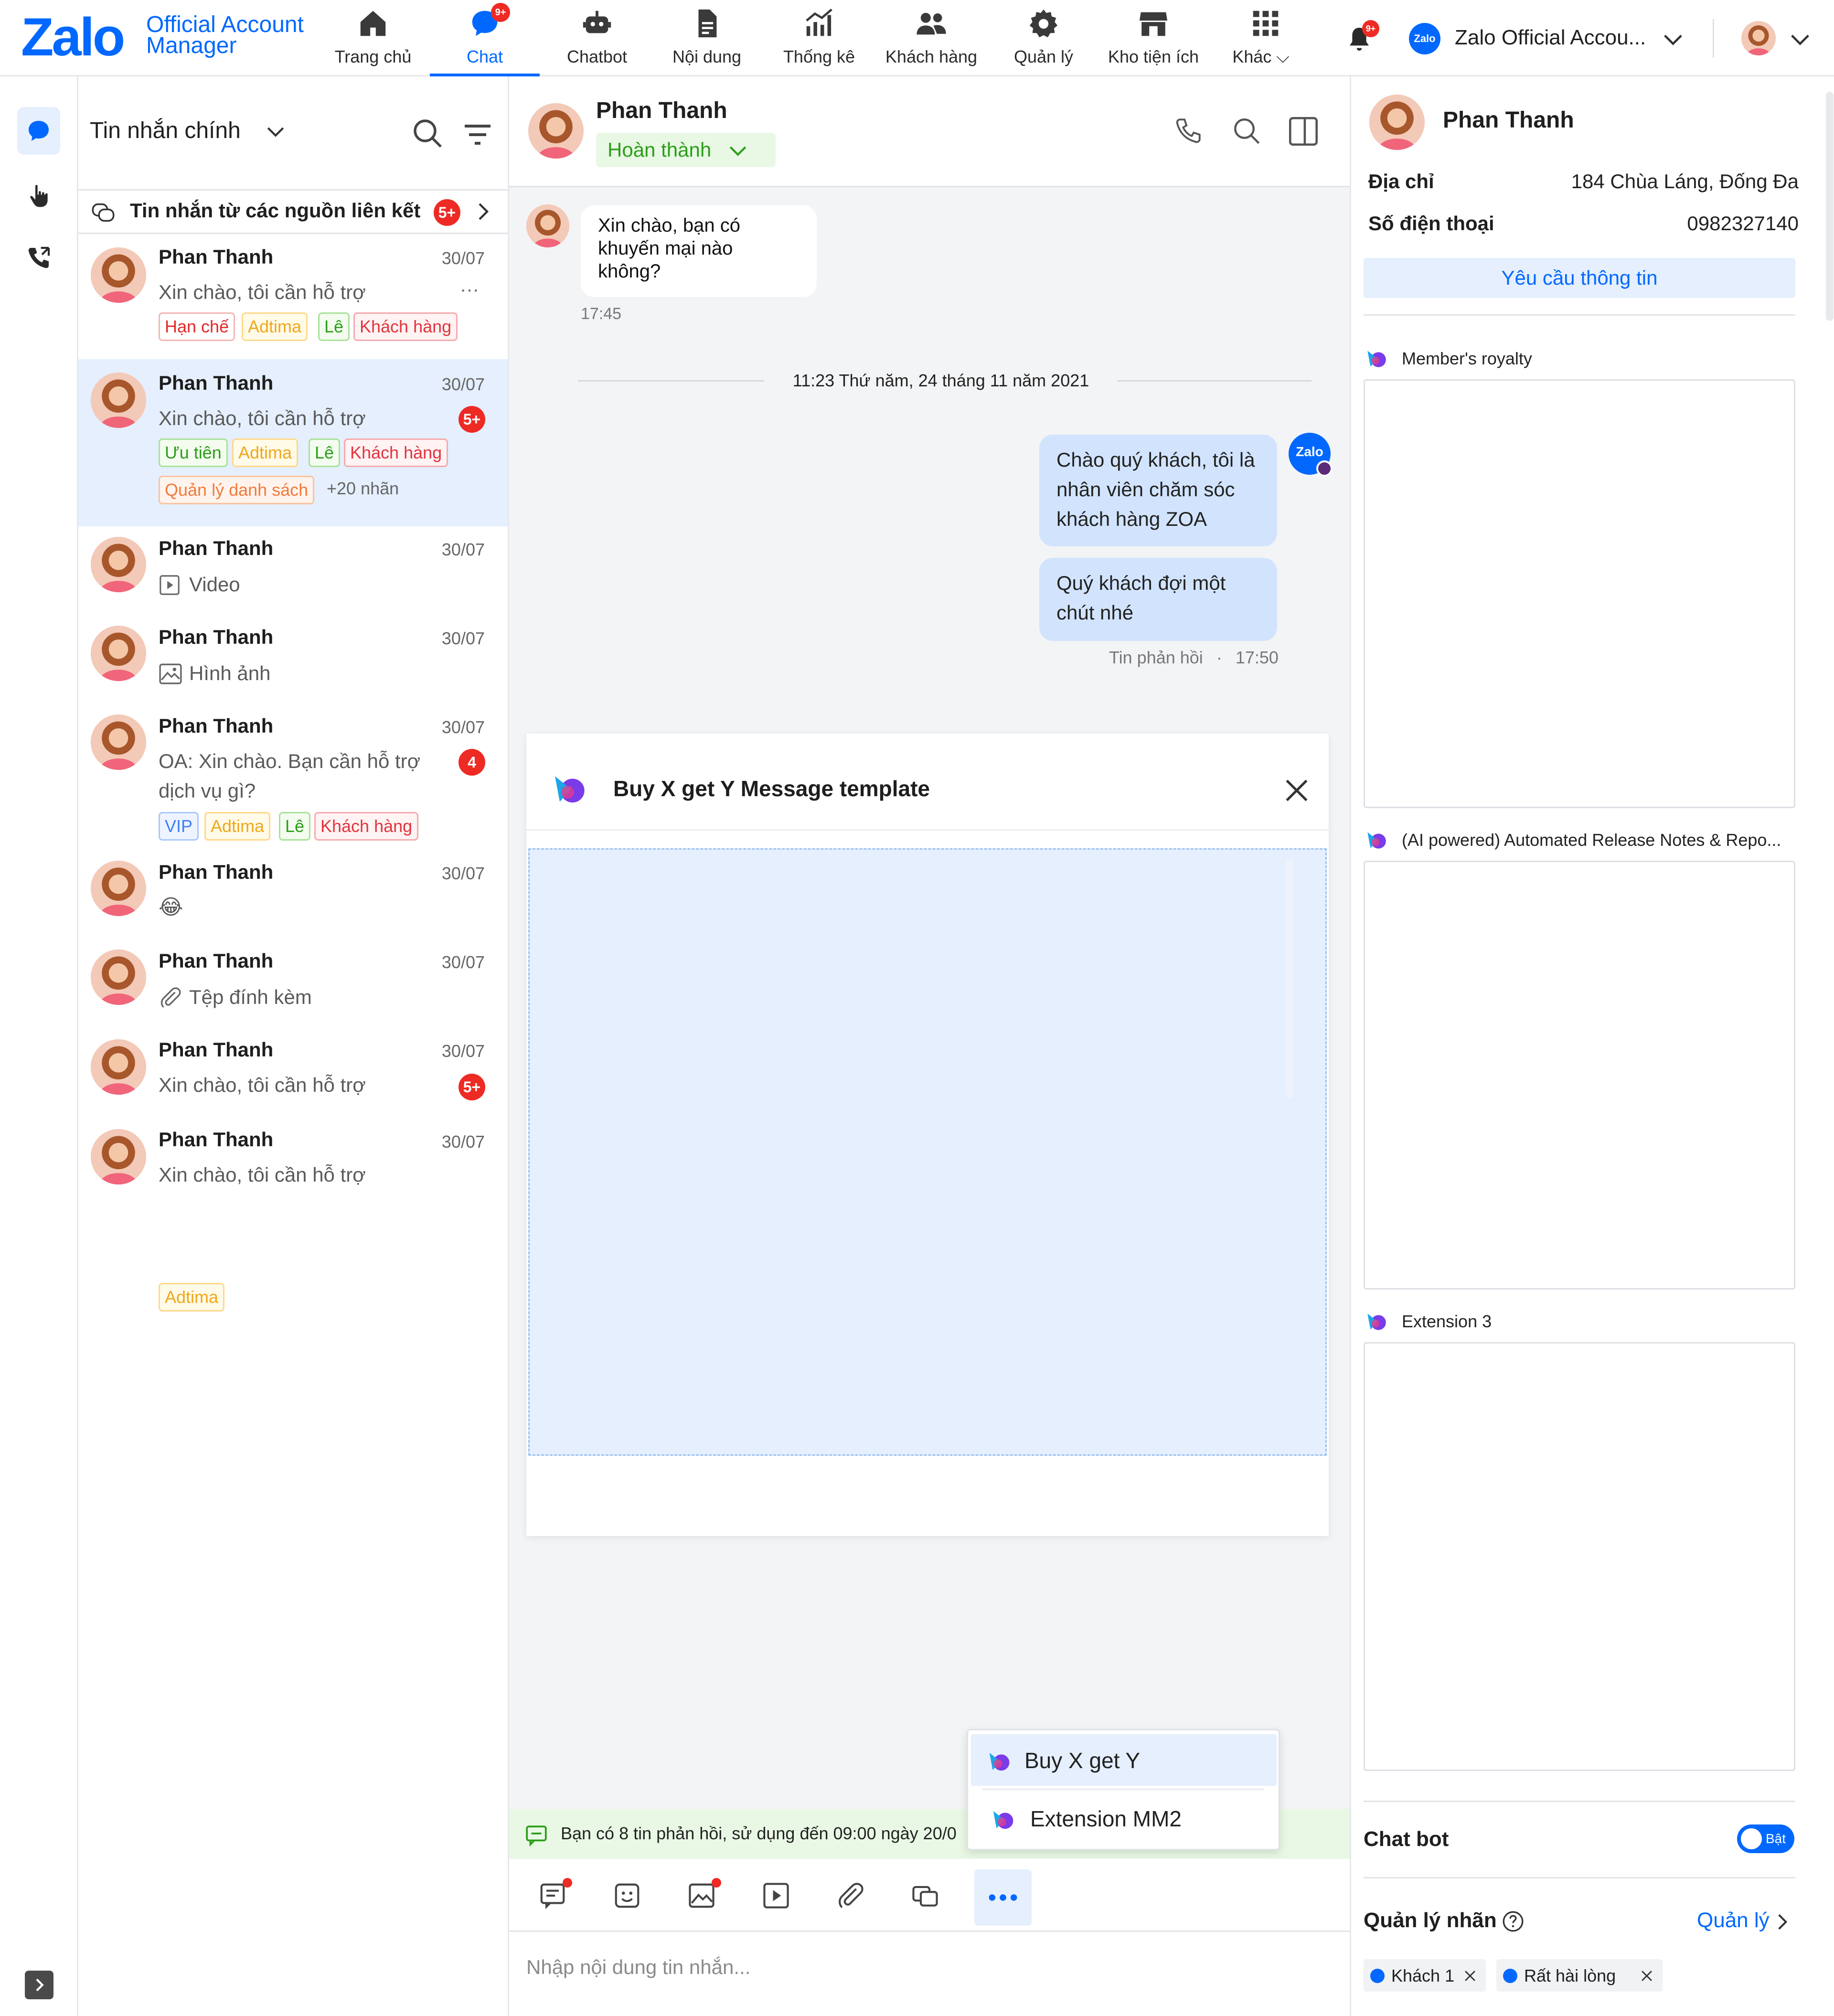  What do you see at coordinates (707, 37) in the screenshot?
I see `nav-content: Nội dung` at bounding box center [707, 37].